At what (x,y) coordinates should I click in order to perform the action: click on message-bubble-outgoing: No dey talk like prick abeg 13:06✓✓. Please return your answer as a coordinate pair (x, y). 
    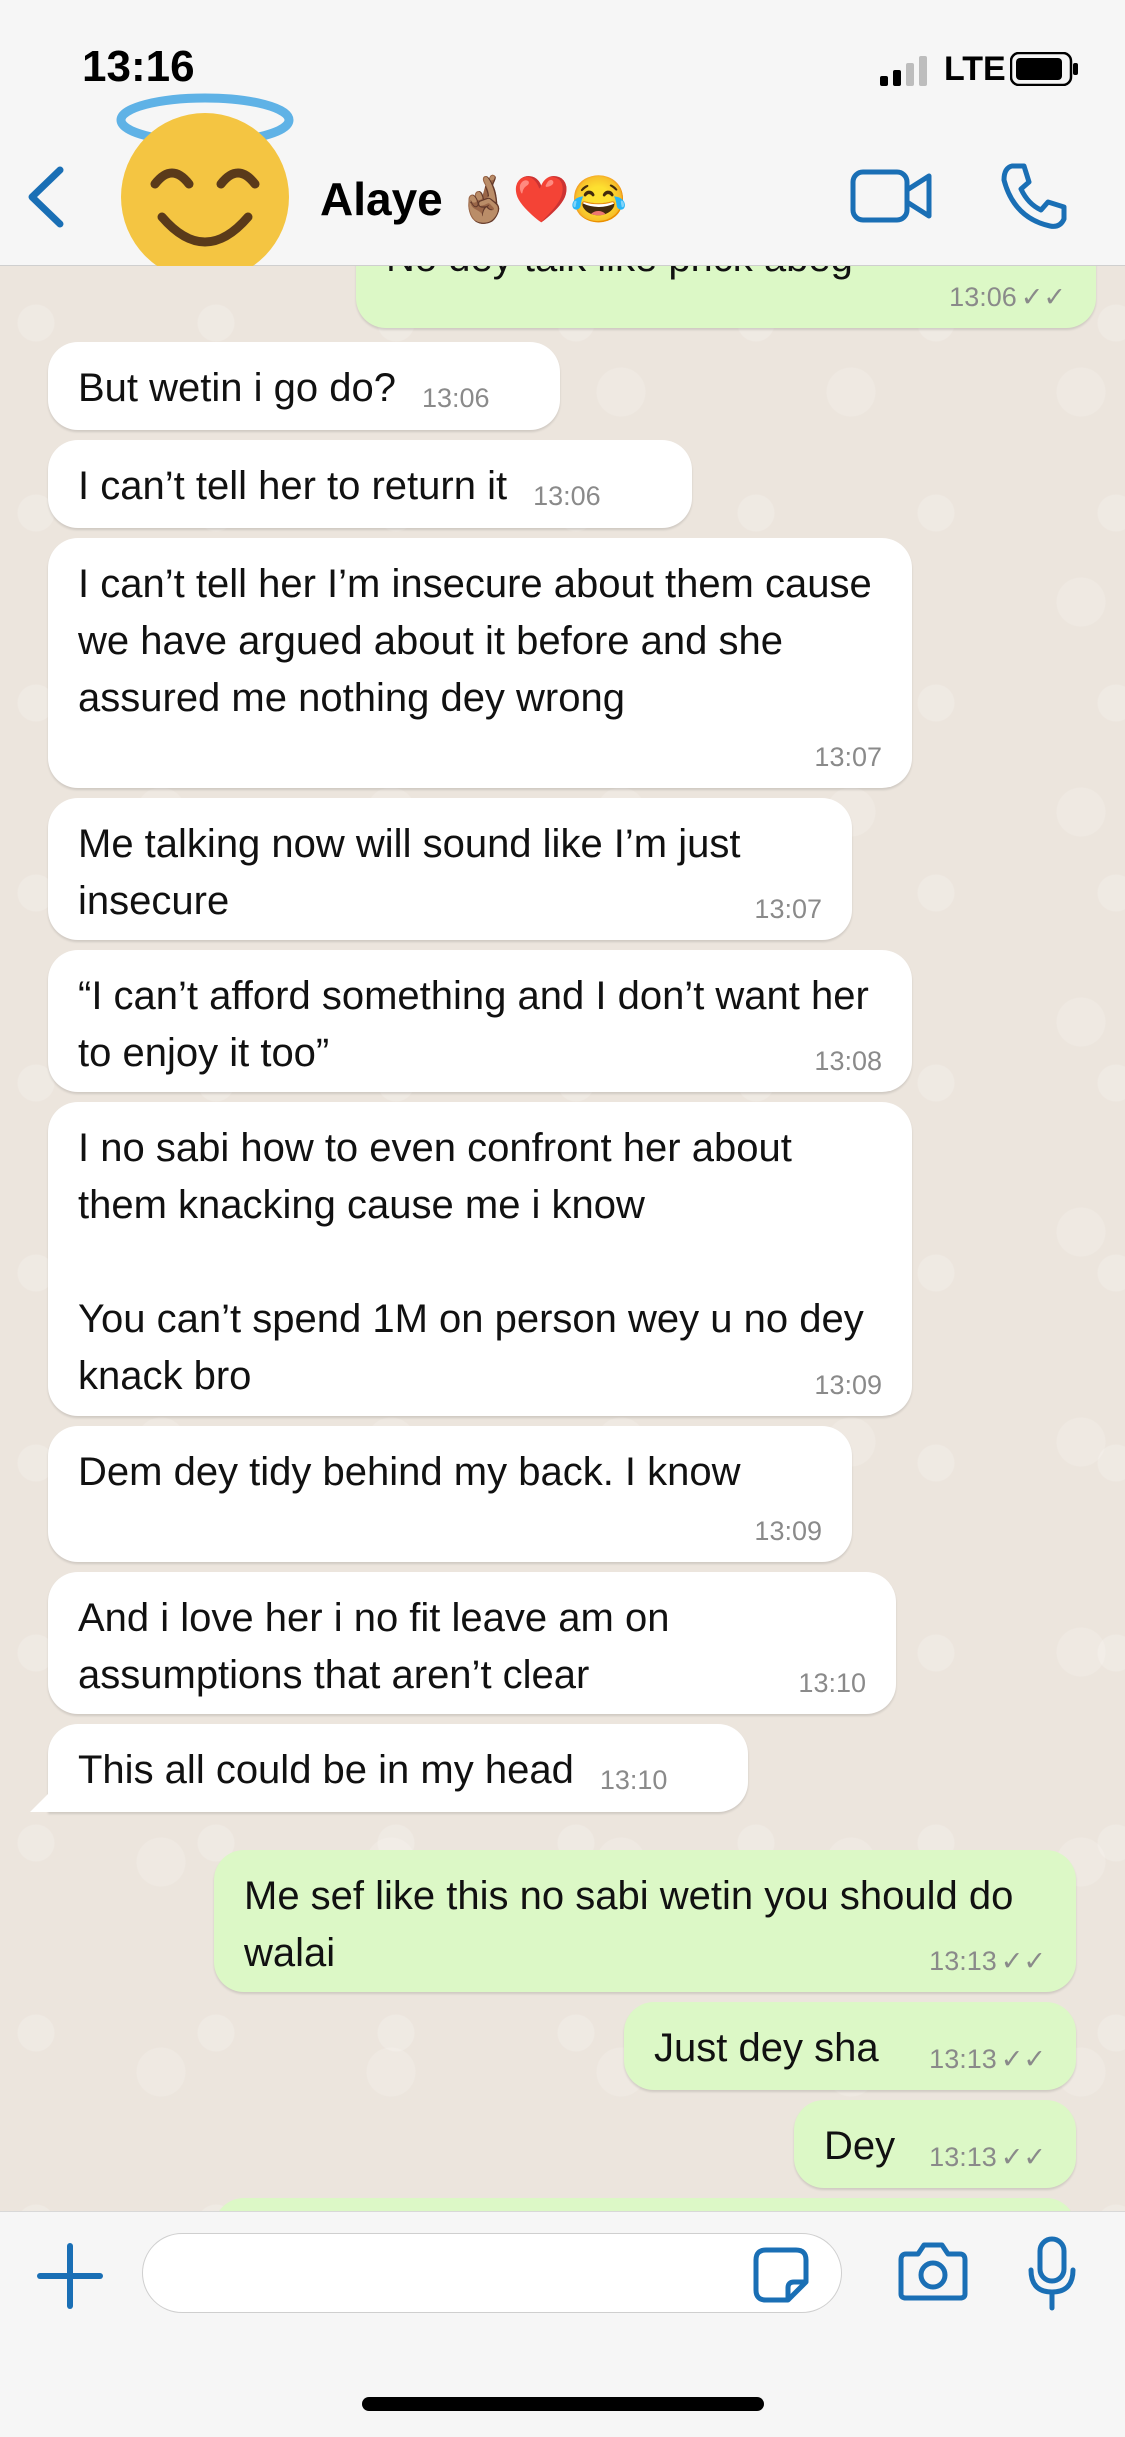
    Looking at the image, I should click on (726, 297).